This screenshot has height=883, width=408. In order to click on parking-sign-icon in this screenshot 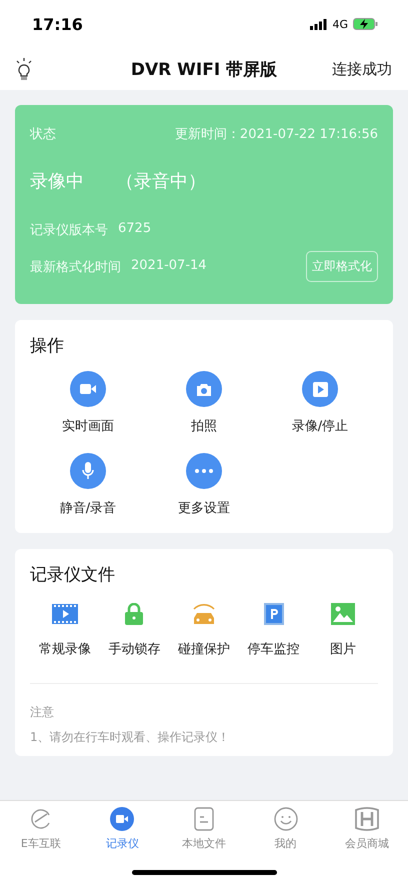, I will do `click(274, 614)`.